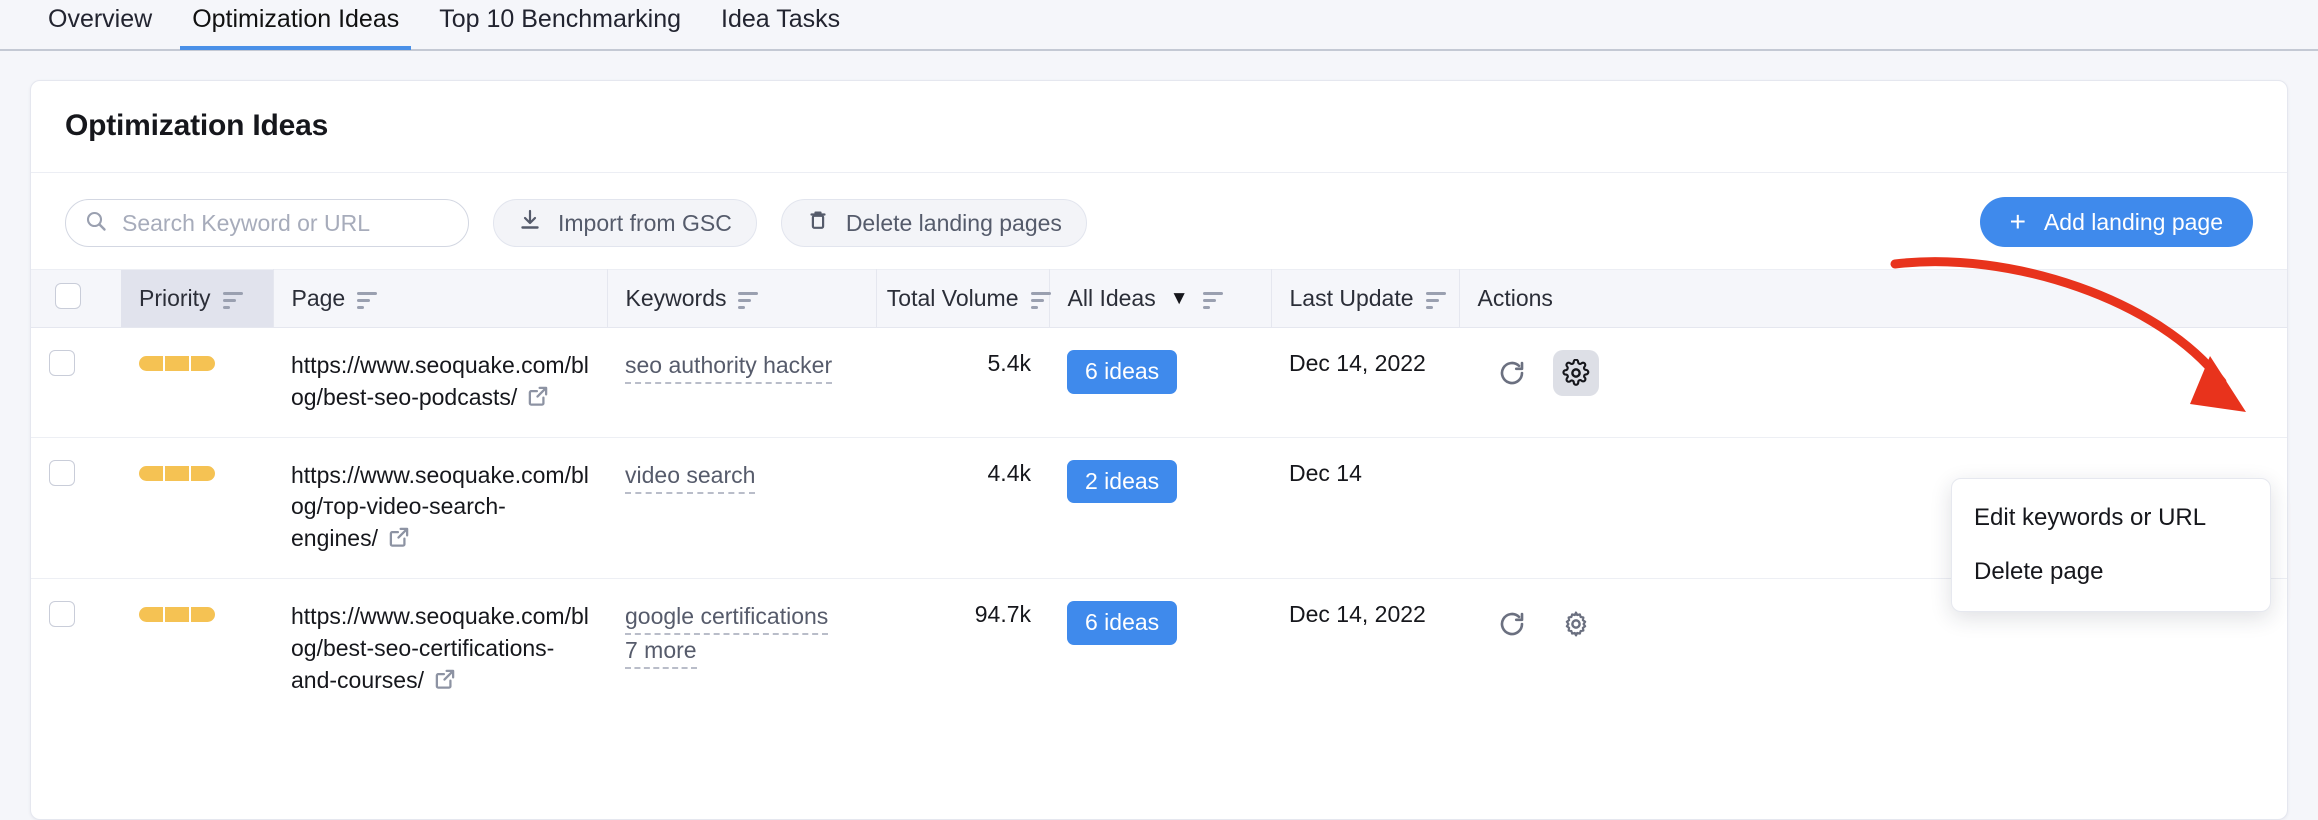 The height and width of the screenshot is (820, 2318). Describe the element at coordinates (727, 618) in the screenshot. I see `keyword-link: google certifications` at that location.